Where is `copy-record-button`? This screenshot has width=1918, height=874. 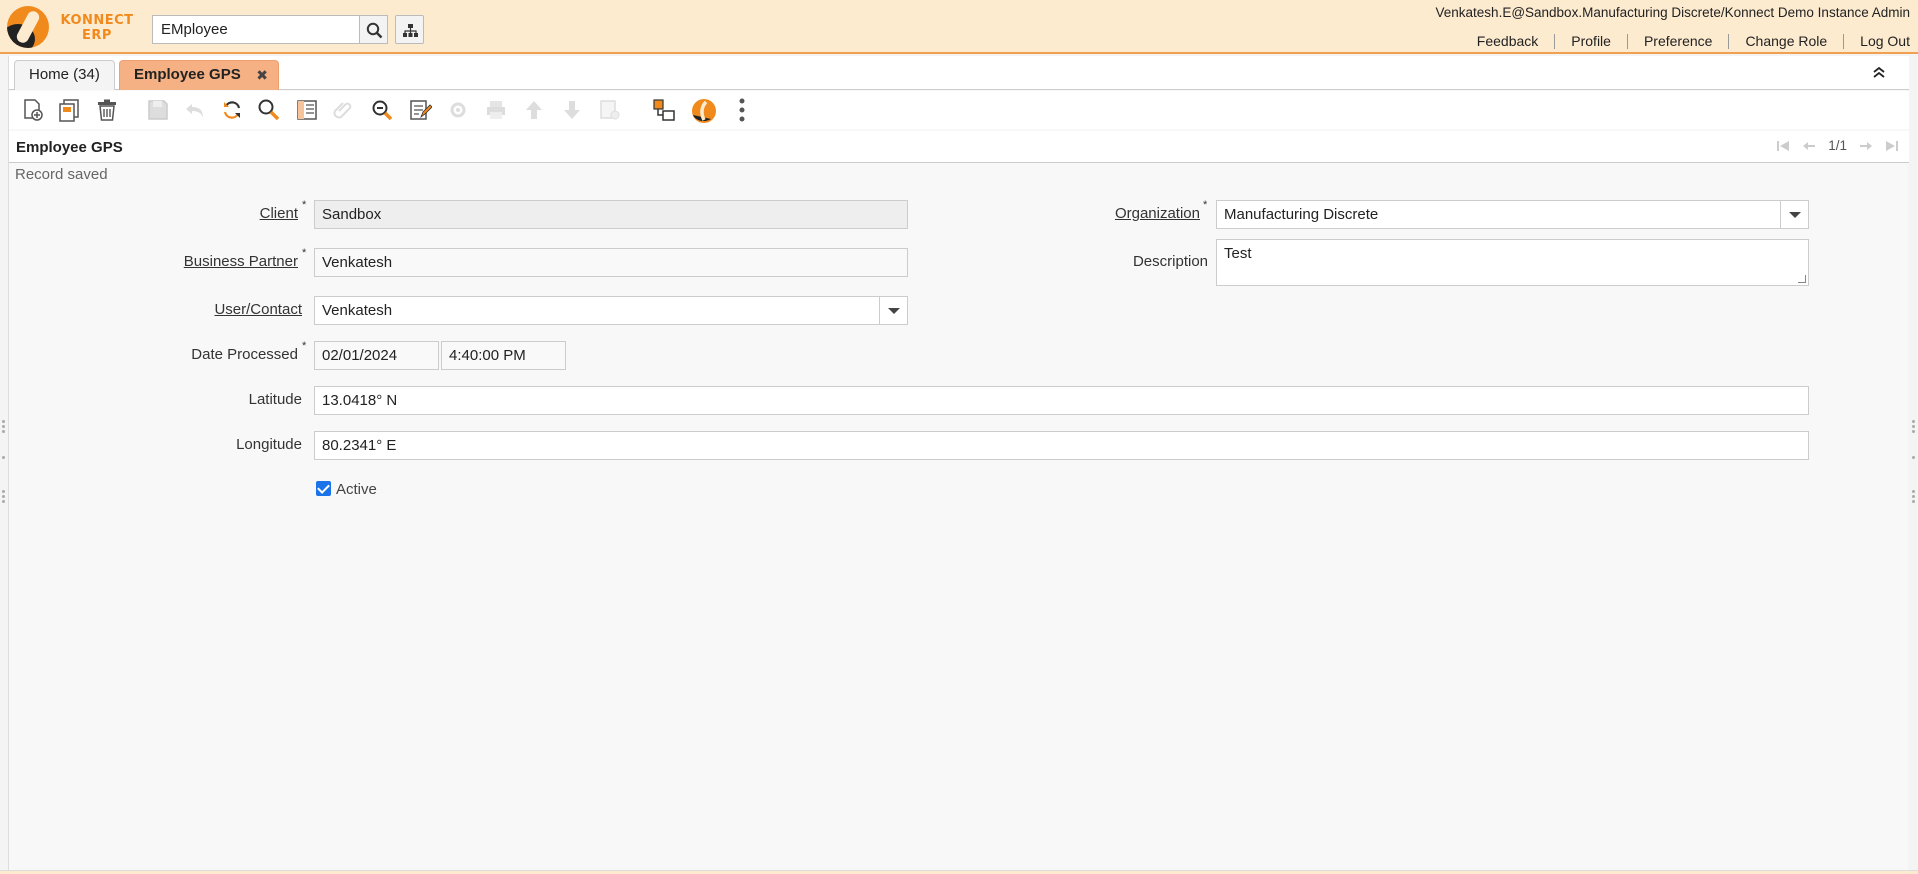 copy-record-button is located at coordinates (70, 110).